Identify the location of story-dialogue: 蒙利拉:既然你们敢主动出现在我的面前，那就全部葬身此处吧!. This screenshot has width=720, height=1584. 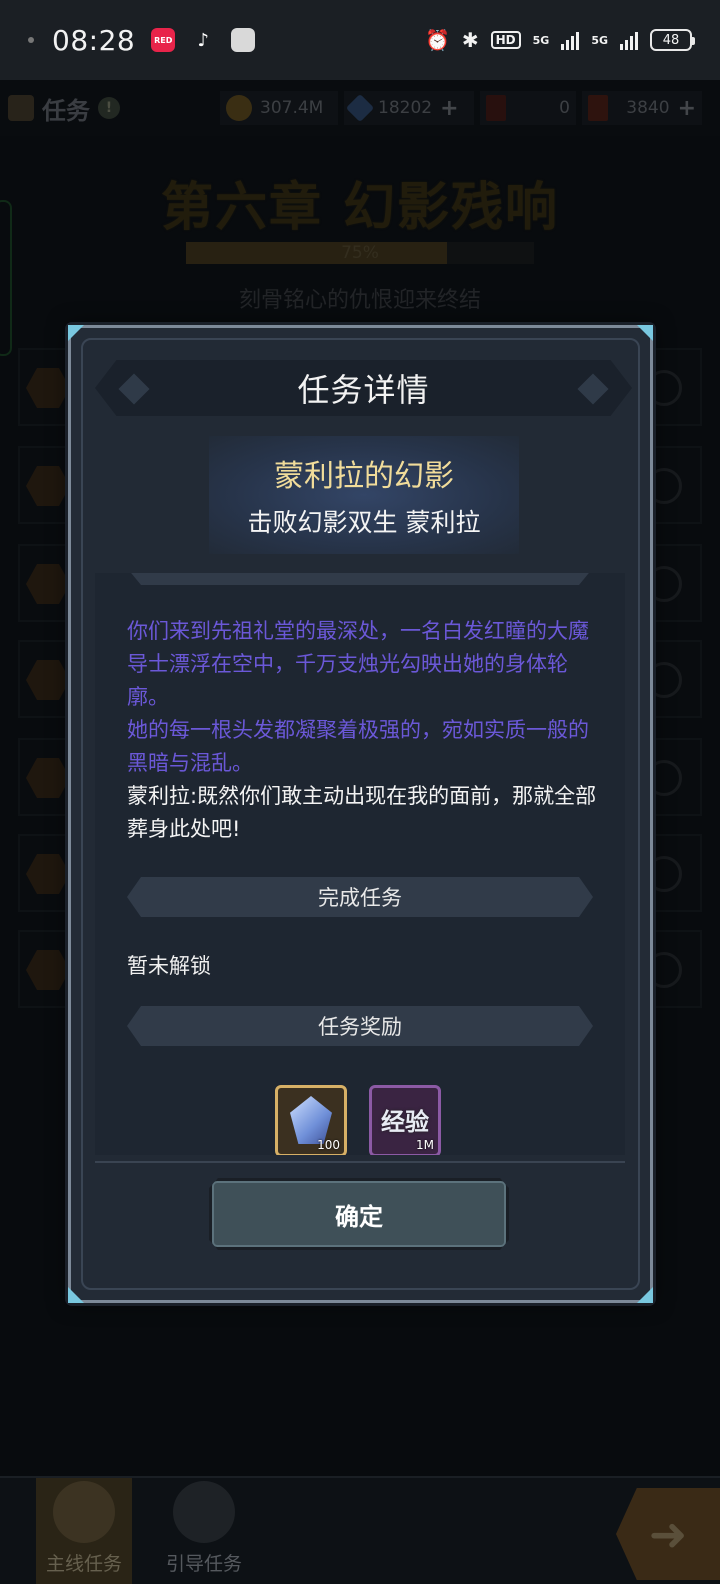
(362, 812).